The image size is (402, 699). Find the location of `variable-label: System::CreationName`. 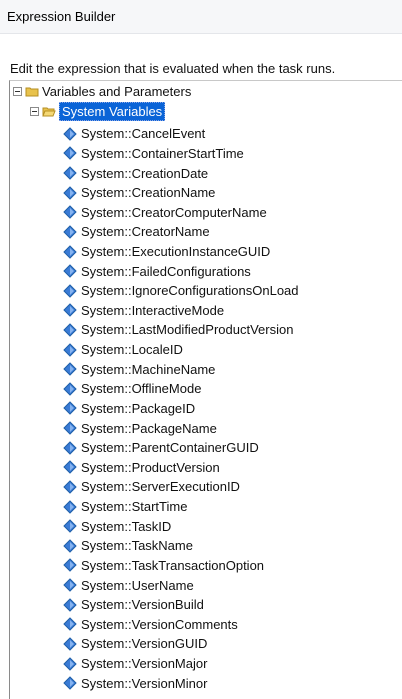

variable-label: System::CreationName is located at coordinates (148, 193).